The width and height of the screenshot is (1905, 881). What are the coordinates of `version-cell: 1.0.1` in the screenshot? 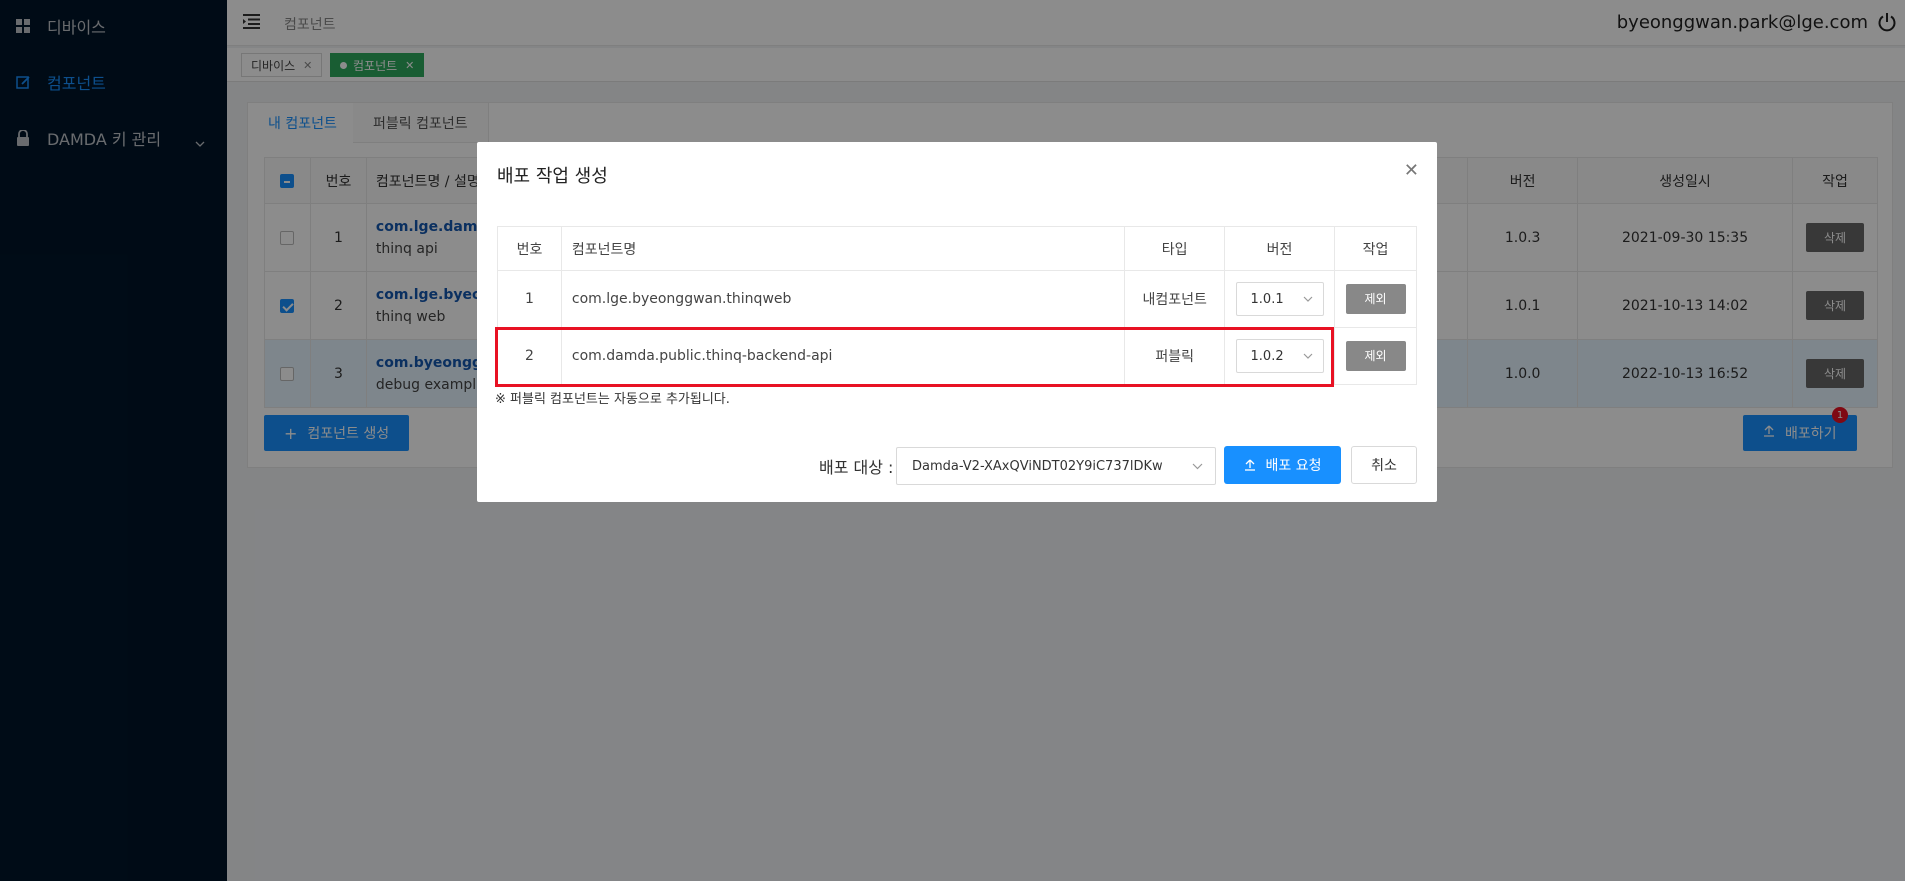 It's located at (1280, 299).